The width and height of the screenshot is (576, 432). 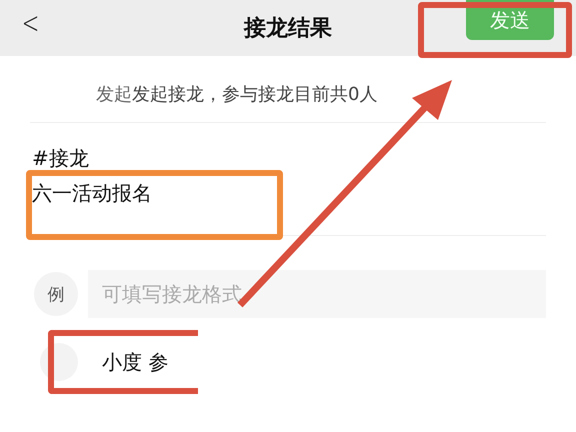 What do you see at coordinates (92, 193) in the screenshot?
I see `topic-title: 六一活动报名` at bounding box center [92, 193].